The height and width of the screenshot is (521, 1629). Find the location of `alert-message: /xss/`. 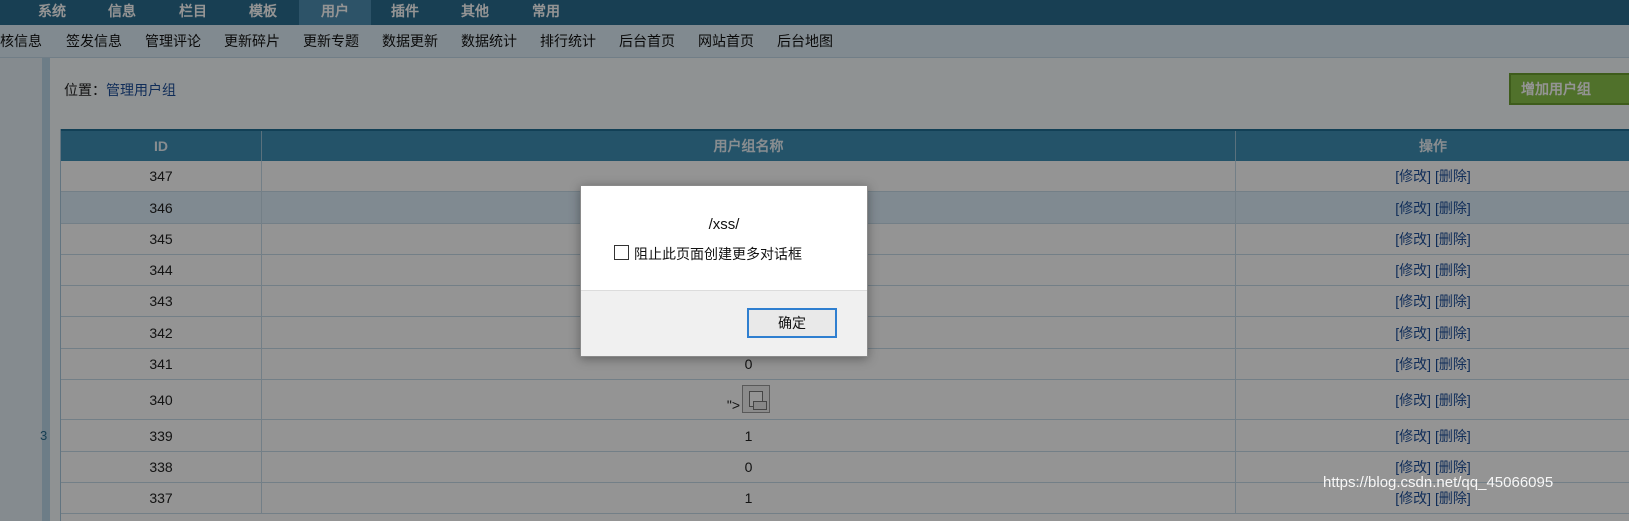

alert-message: /xss/ is located at coordinates (724, 224).